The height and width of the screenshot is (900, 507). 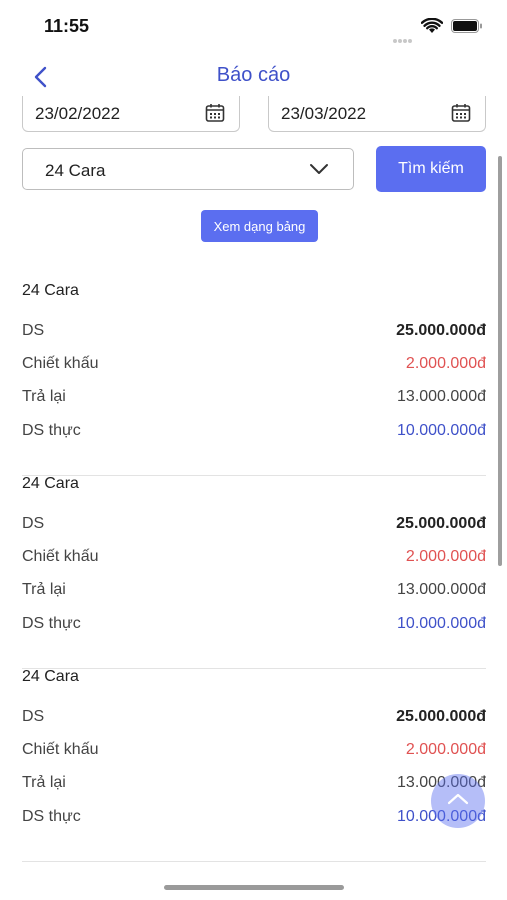 What do you see at coordinates (188, 169) in the screenshot?
I see `store-select: 24 Cara` at bounding box center [188, 169].